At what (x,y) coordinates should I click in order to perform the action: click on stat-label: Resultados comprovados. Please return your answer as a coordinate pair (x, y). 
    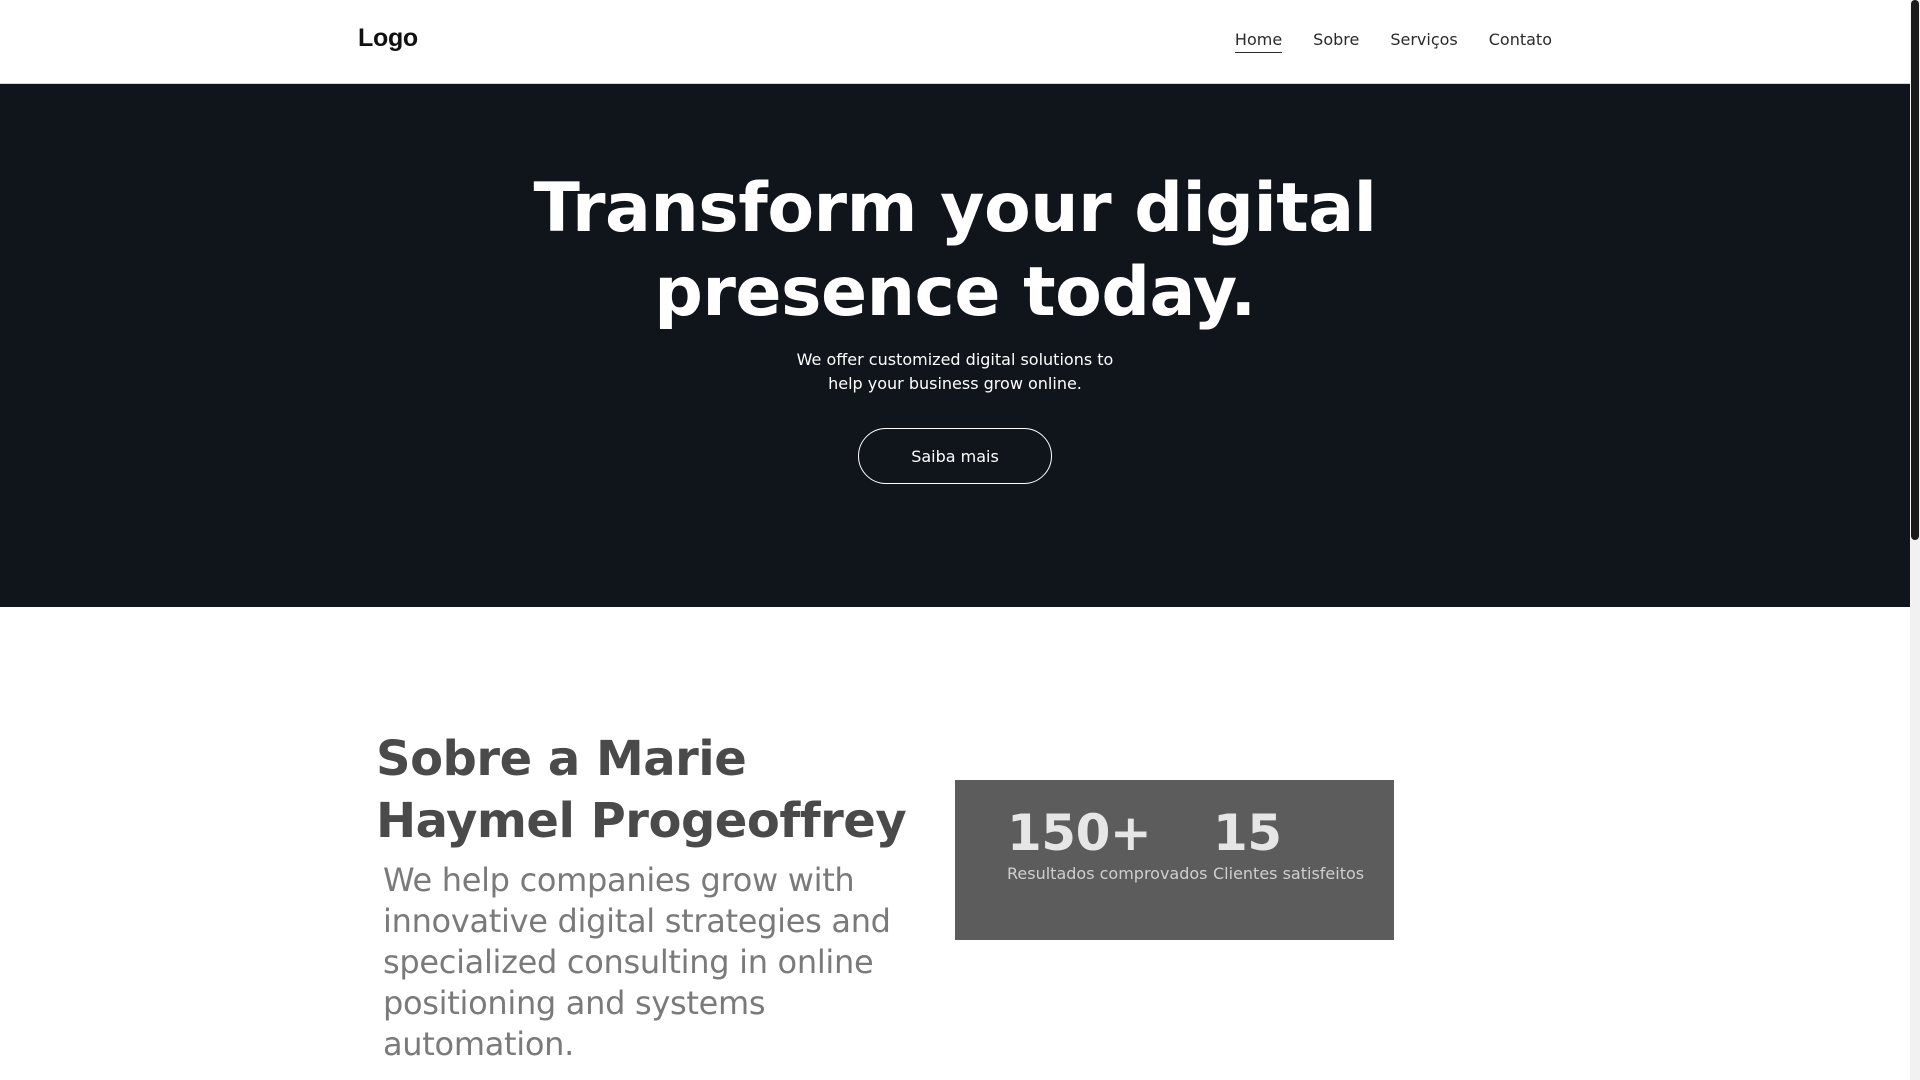
    Looking at the image, I should click on (1107, 873).